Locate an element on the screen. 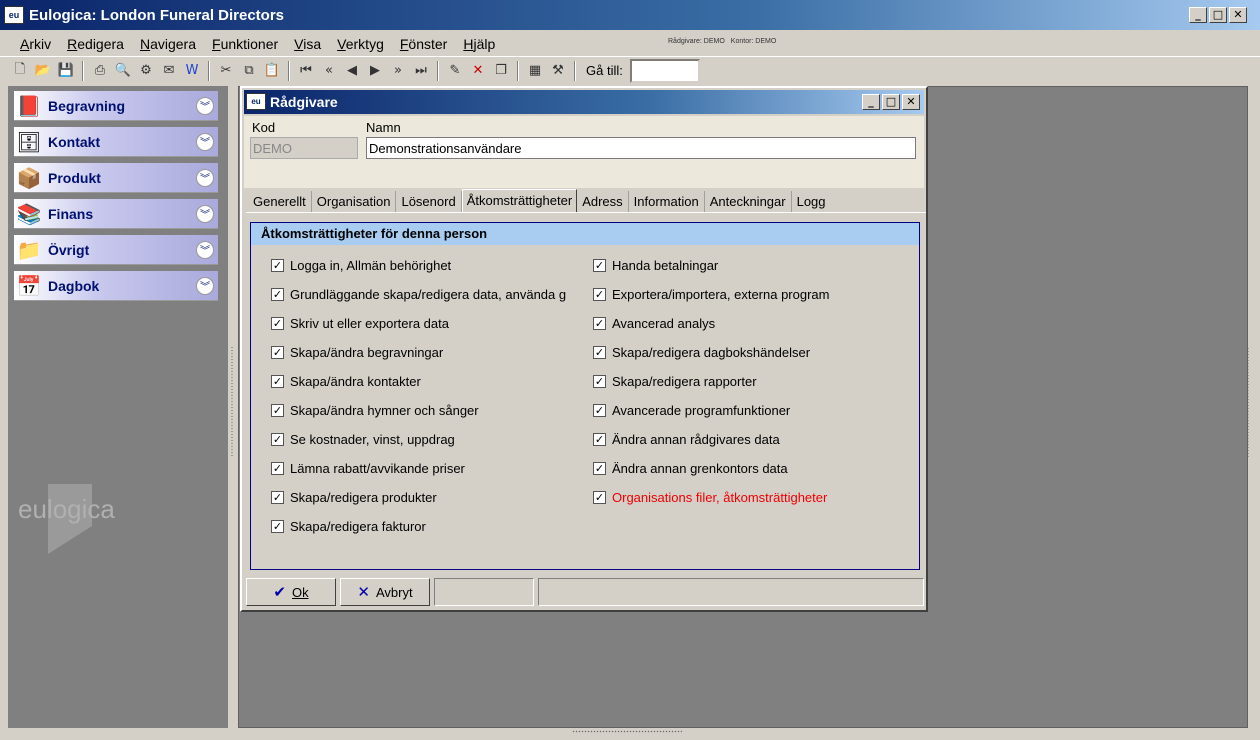 The width and height of the screenshot is (1260, 740). app-logo-icon: eu is located at coordinates (14, 15).